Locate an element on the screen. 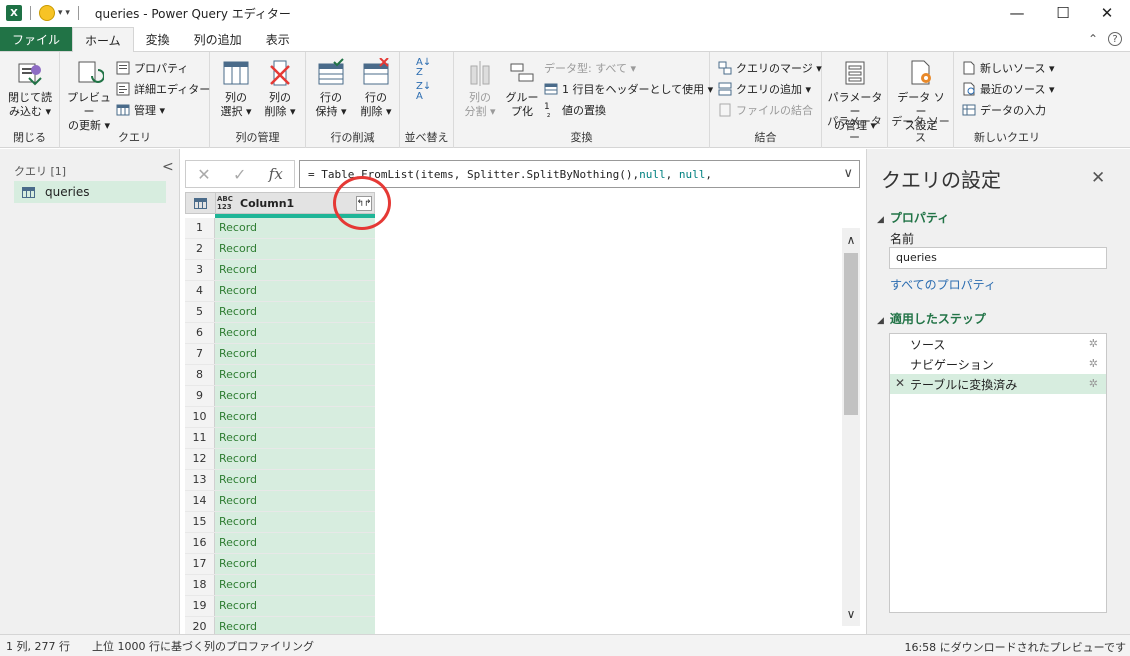 The height and width of the screenshot is (656, 1130). table-row: 14 Record is located at coordinates (280, 501).